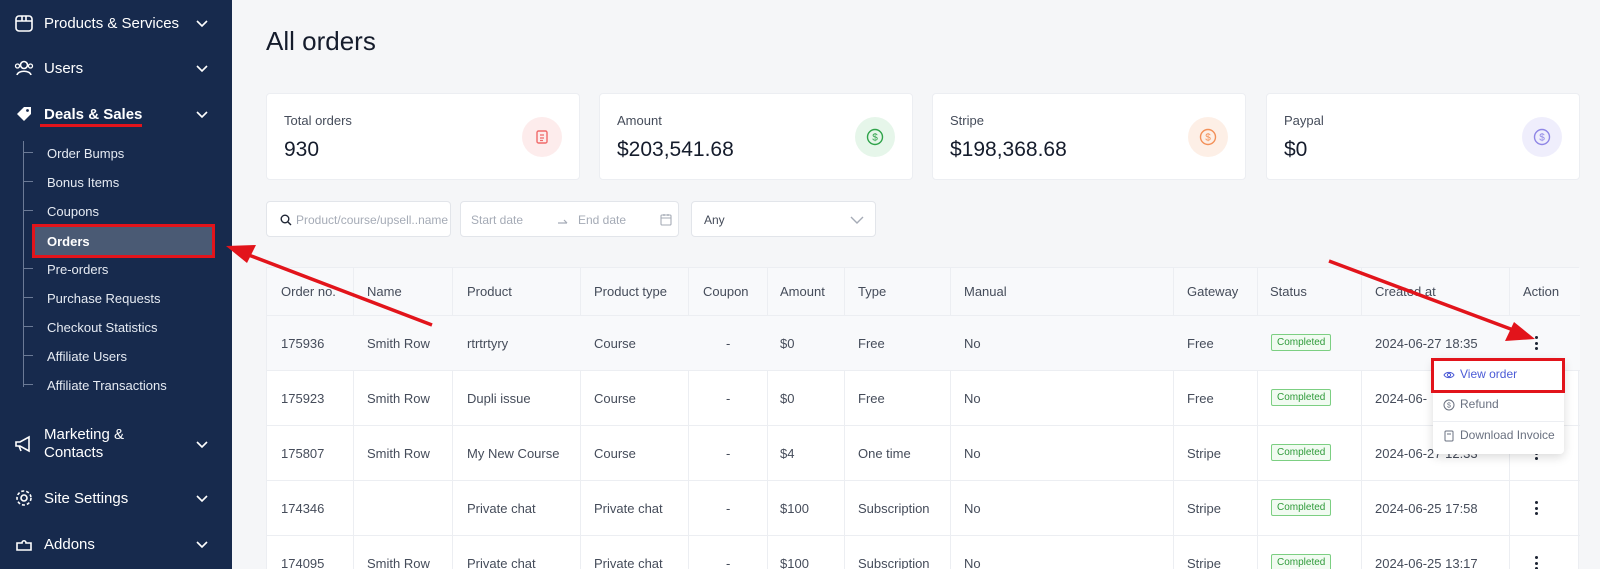  Describe the element at coordinates (666, 220) in the screenshot. I see `calendar-icon` at that location.